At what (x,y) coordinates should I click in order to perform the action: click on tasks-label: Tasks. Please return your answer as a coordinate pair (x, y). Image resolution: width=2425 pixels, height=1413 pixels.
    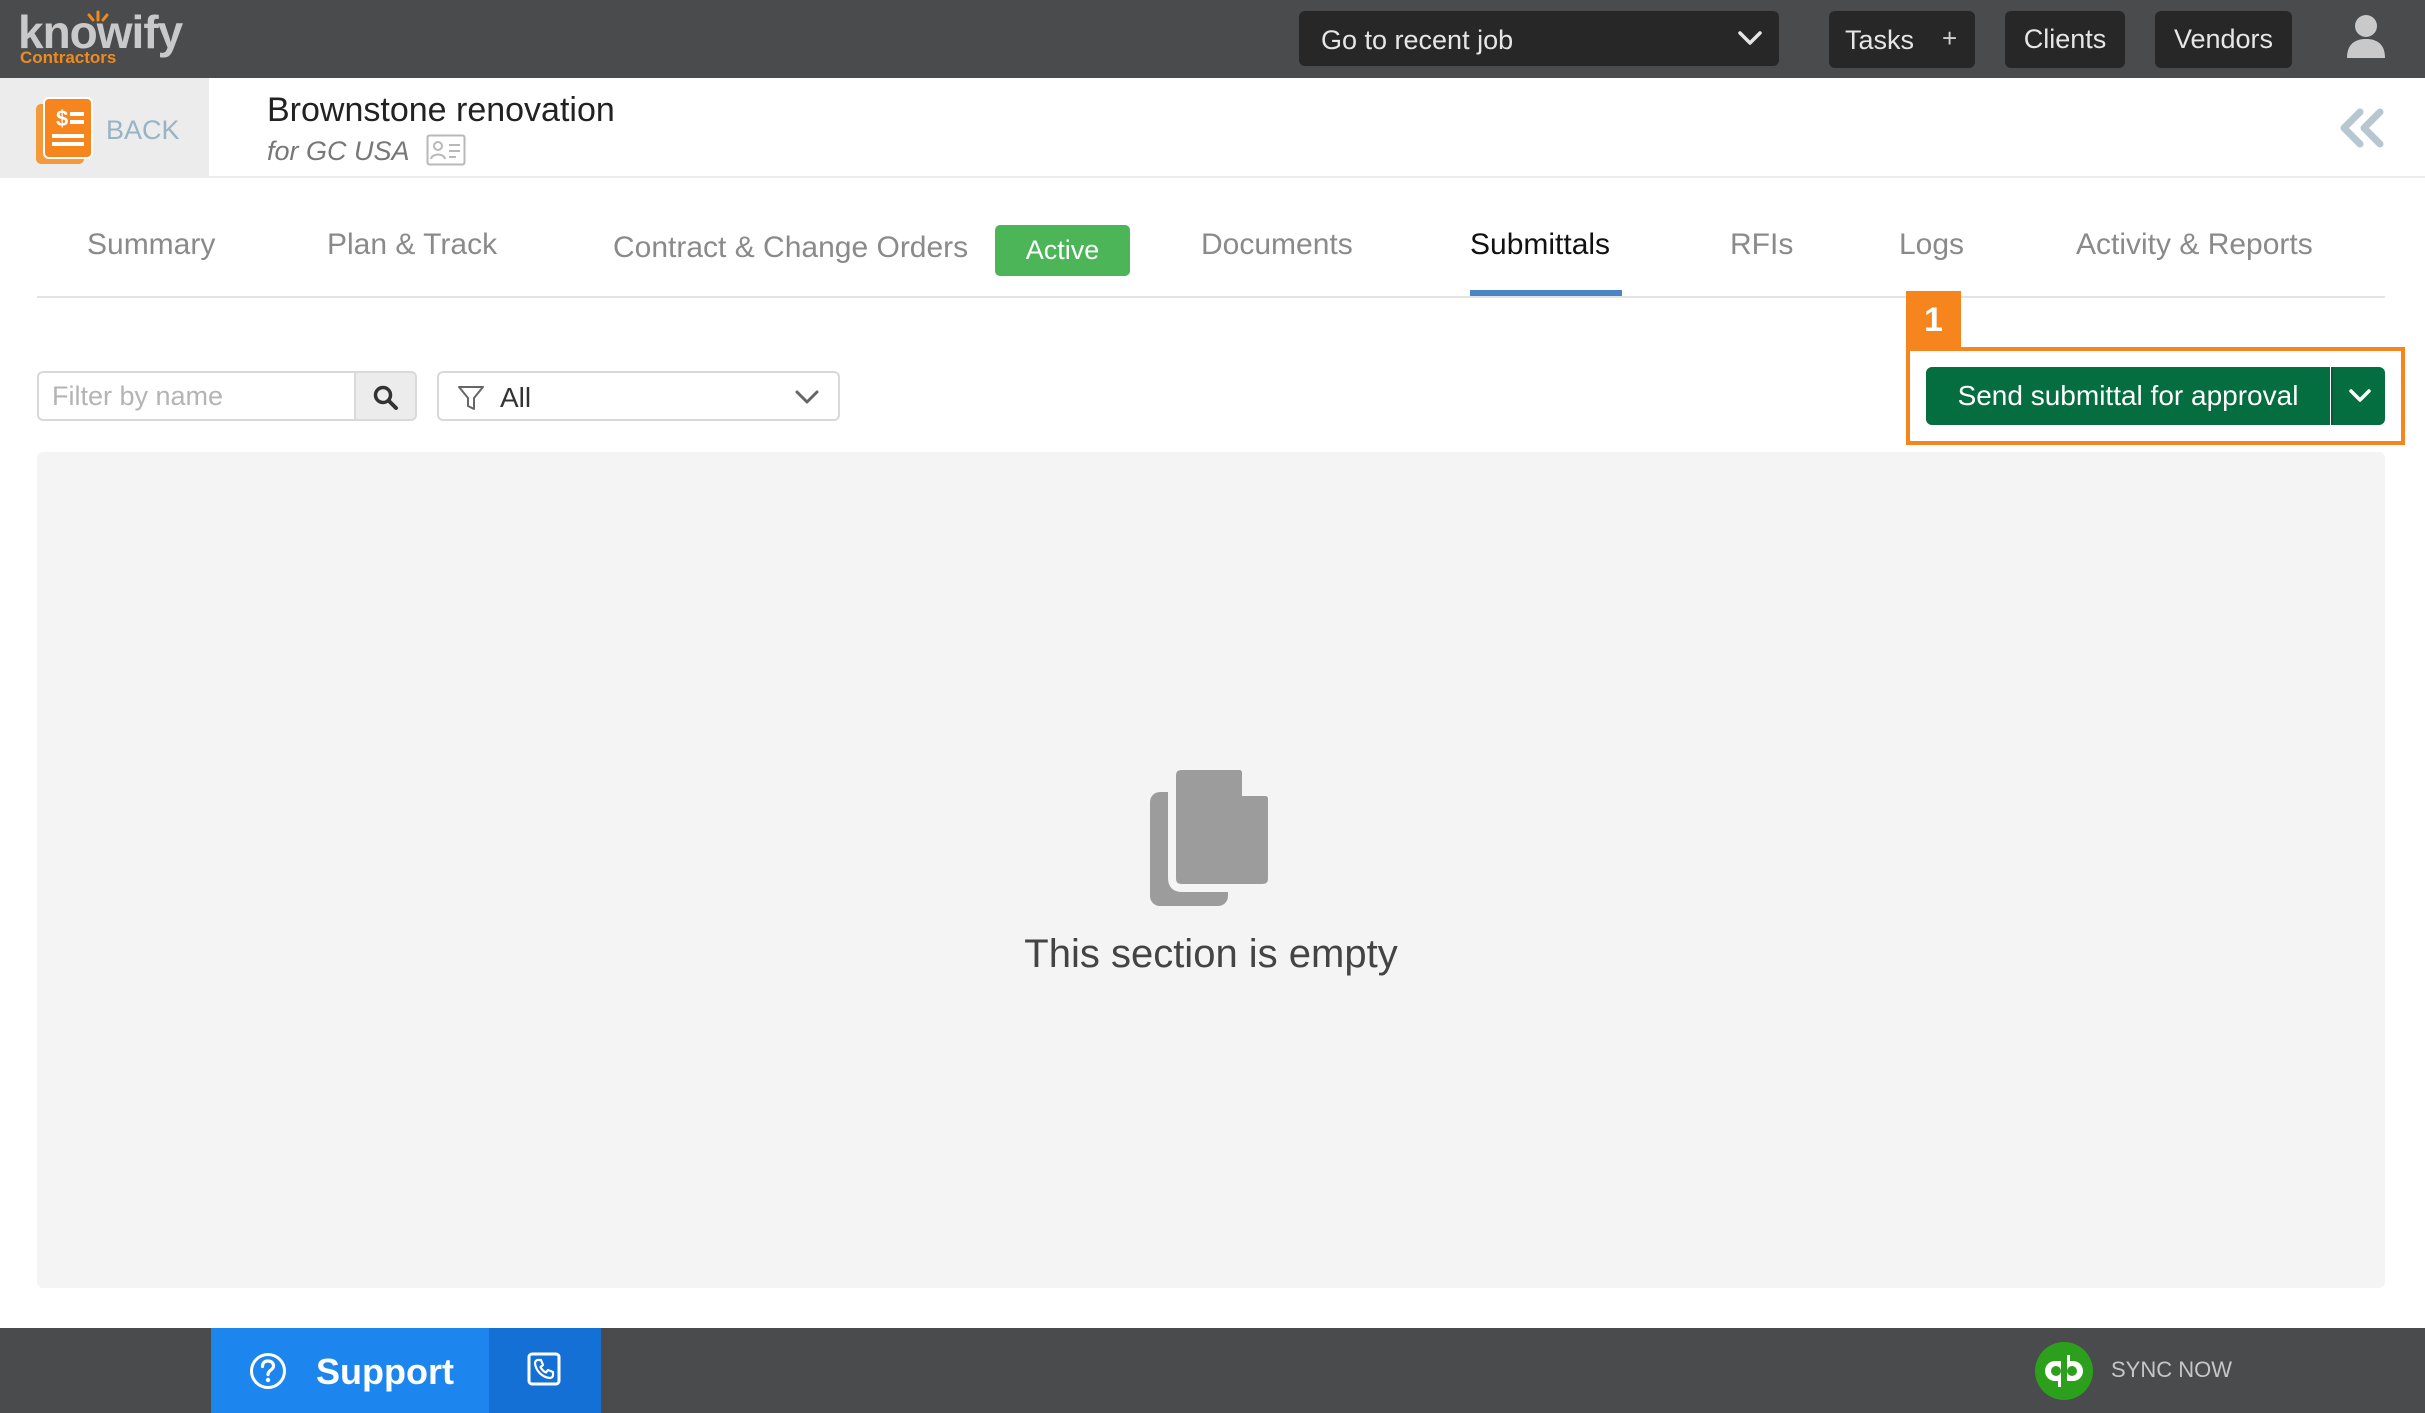
    Looking at the image, I should click on (1880, 40).